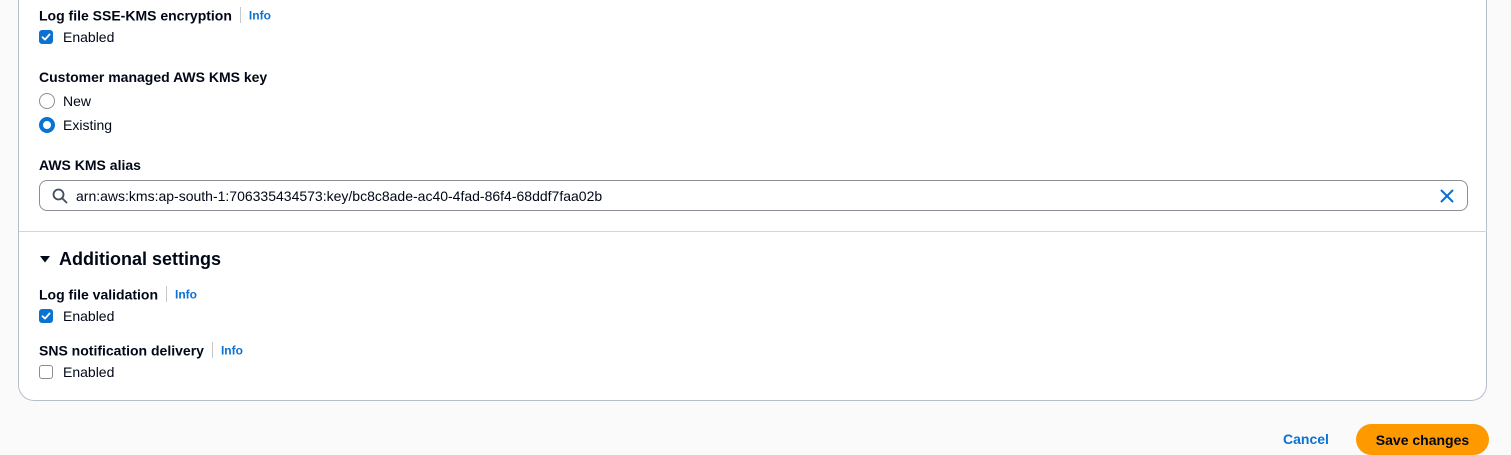 Image resolution: width=1511 pixels, height=455 pixels. I want to click on log-validation-checkbox, so click(46, 316).